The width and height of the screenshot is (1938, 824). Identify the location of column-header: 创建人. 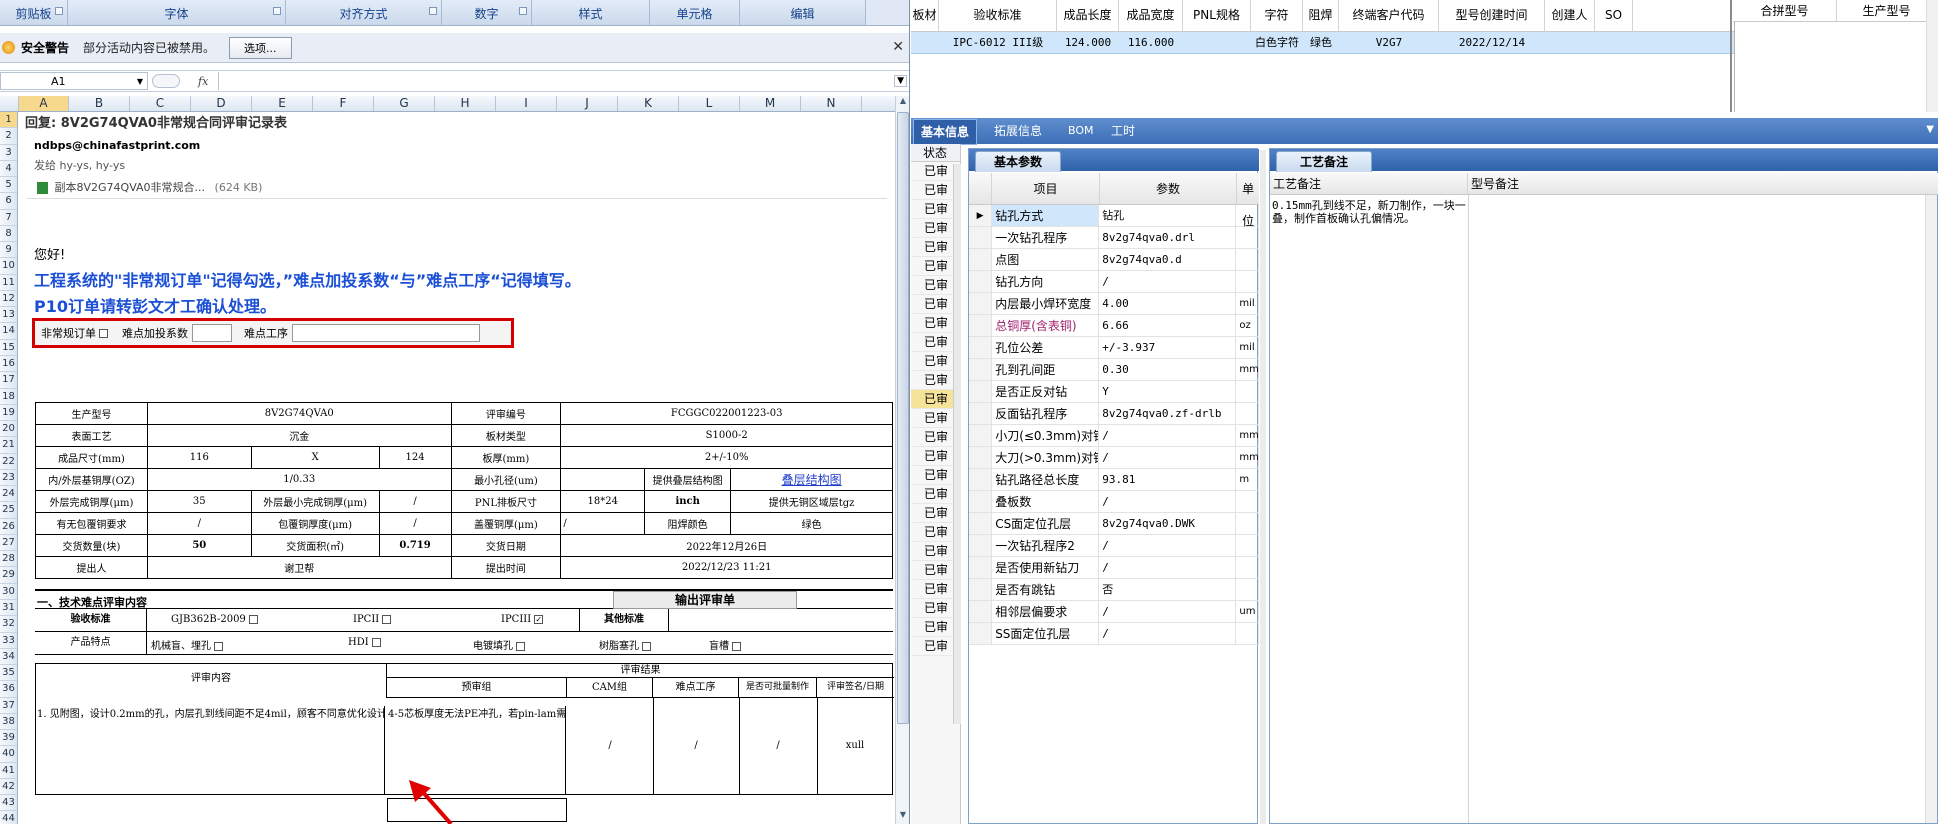
(1570, 15).